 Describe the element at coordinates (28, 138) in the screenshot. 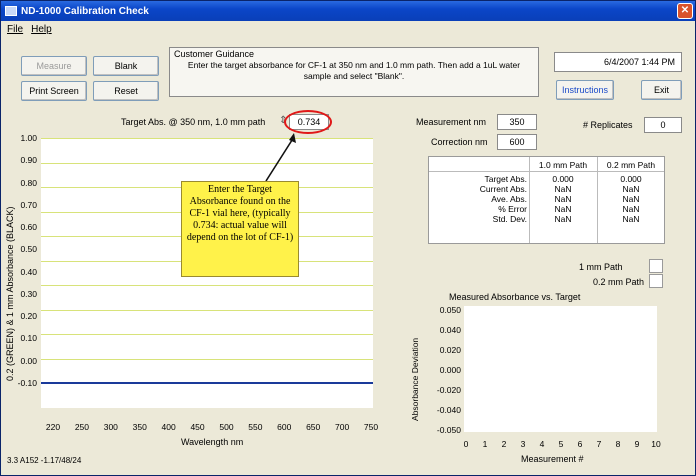

I see `y-tick-label: 1.00` at that location.